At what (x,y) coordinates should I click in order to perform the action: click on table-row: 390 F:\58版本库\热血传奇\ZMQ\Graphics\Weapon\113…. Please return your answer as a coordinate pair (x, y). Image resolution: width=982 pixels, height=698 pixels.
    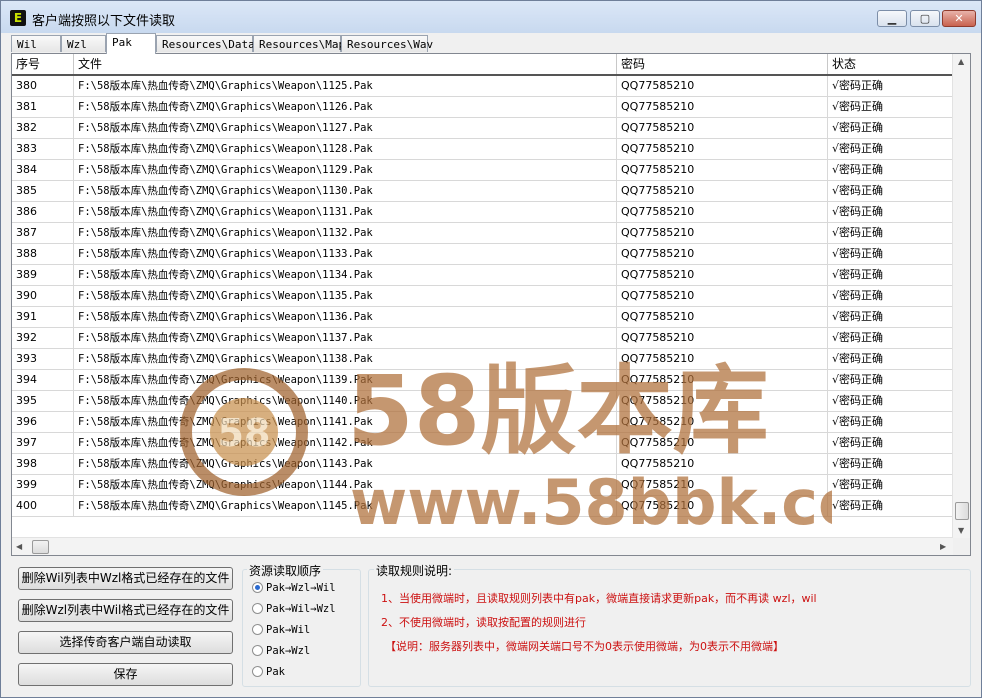
    Looking at the image, I should click on (482, 296).